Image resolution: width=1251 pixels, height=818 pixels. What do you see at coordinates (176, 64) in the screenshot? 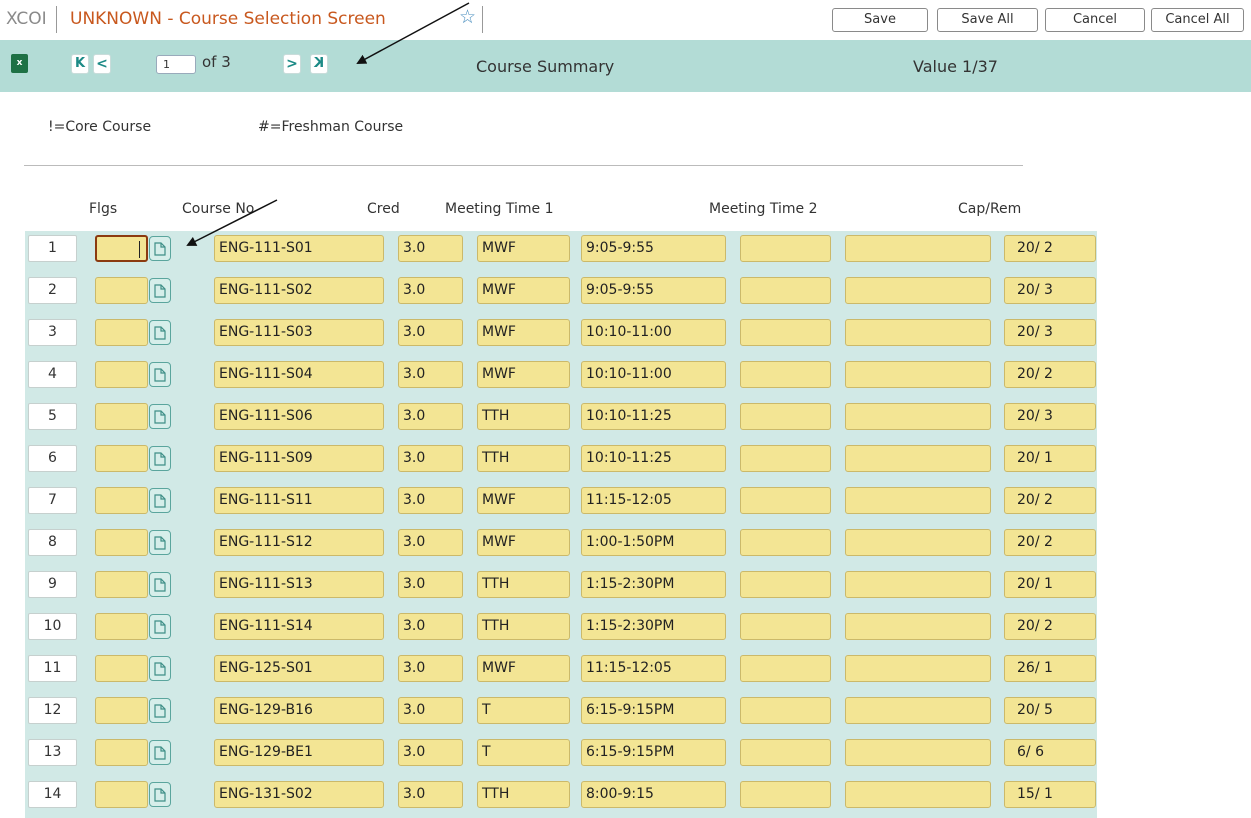
I see `page-number-input: 1` at bounding box center [176, 64].